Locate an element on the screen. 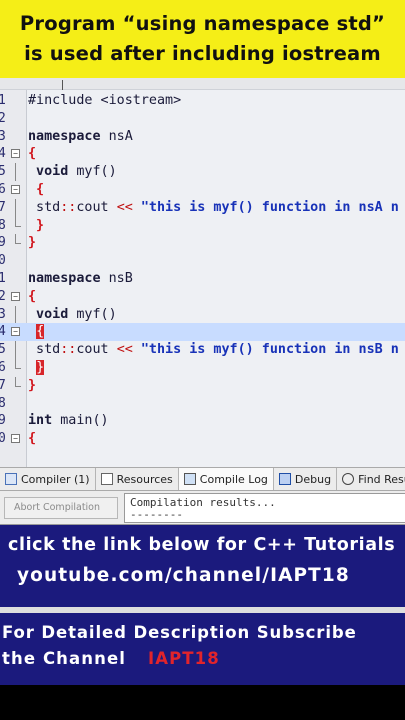 This screenshot has width=405, height=720. code-line: 1 namespace nsB is located at coordinates (202, 279).